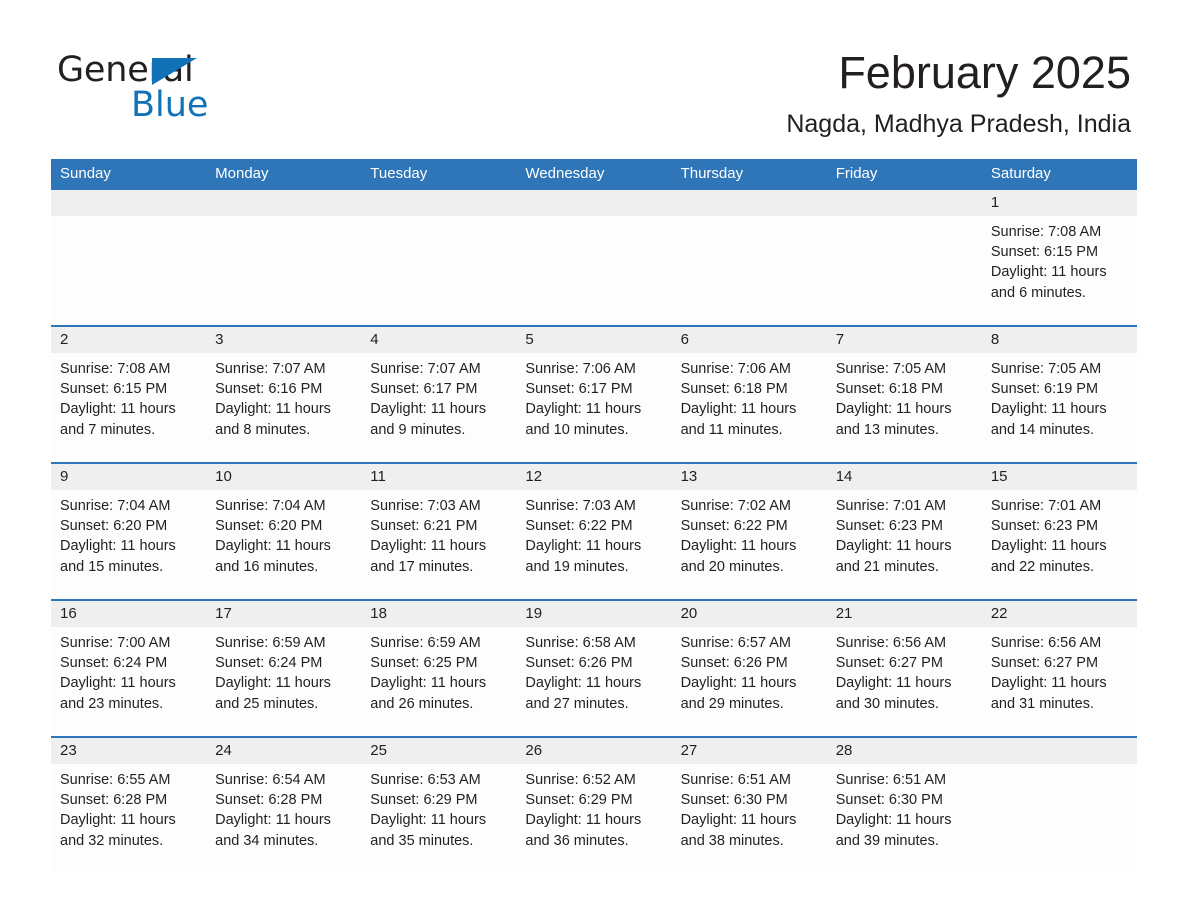 This screenshot has height=918, width=1188. Describe the element at coordinates (128, 751) in the screenshot. I see `day-number: 23` at that location.